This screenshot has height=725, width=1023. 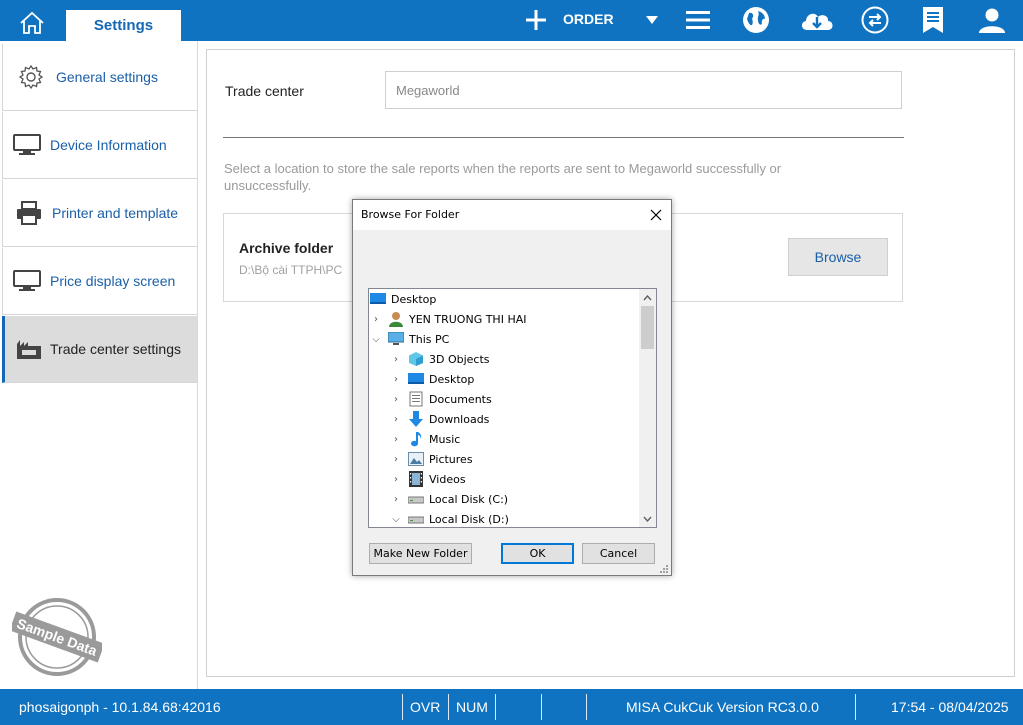 I want to click on dialog-title: Browse For Folder, so click(x=410, y=214).